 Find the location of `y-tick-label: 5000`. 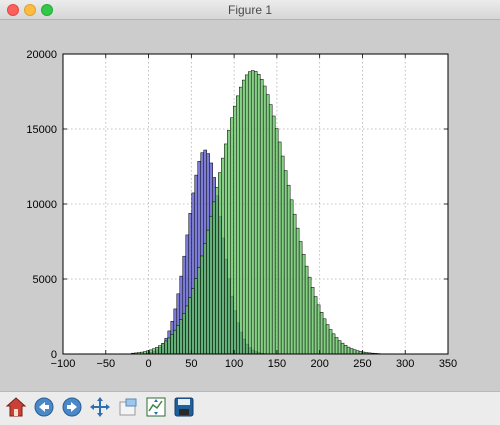

y-tick-label: 5000 is located at coordinates (45, 280).